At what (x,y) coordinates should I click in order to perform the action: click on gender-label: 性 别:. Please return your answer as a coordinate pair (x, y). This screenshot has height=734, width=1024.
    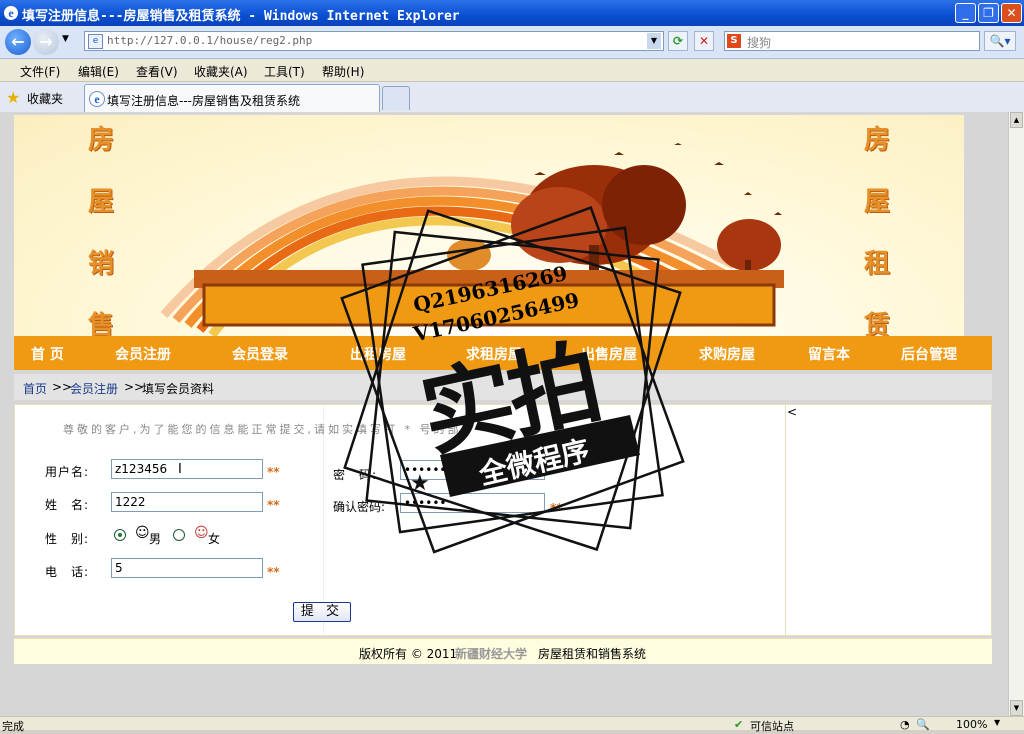
    Looking at the image, I should click on (67, 539).